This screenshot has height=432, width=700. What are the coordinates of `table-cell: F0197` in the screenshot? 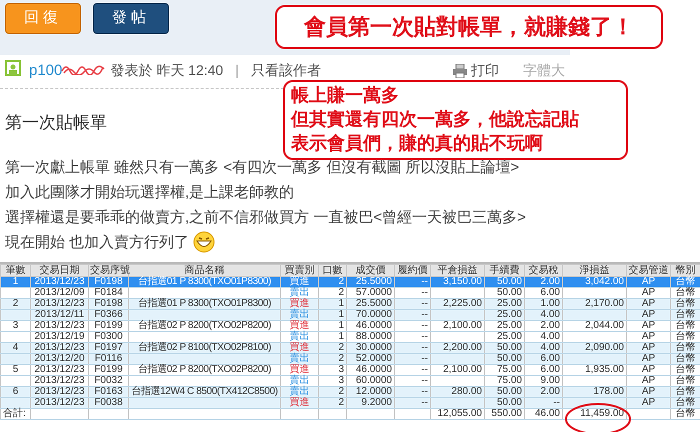 It's located at (108, 347).